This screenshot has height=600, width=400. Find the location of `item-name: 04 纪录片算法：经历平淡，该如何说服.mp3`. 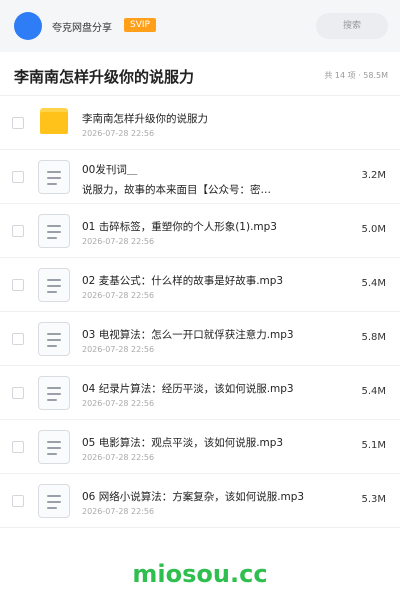

item-name: 04 纪录片算法：经历平淡，该如何说服.mp3 is located at coordinates (188, 389).